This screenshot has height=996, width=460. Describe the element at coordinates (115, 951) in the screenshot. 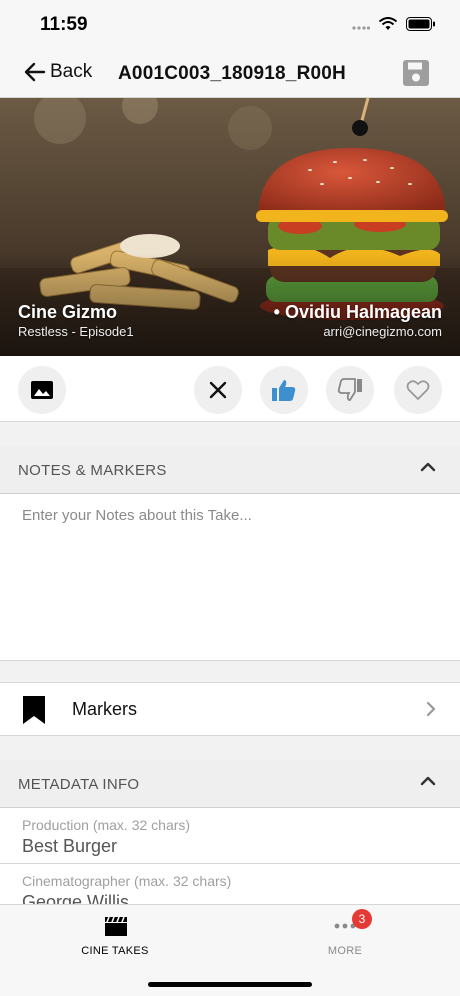

I see `tab-cine-takes-label: CINE TAKES` at that location.